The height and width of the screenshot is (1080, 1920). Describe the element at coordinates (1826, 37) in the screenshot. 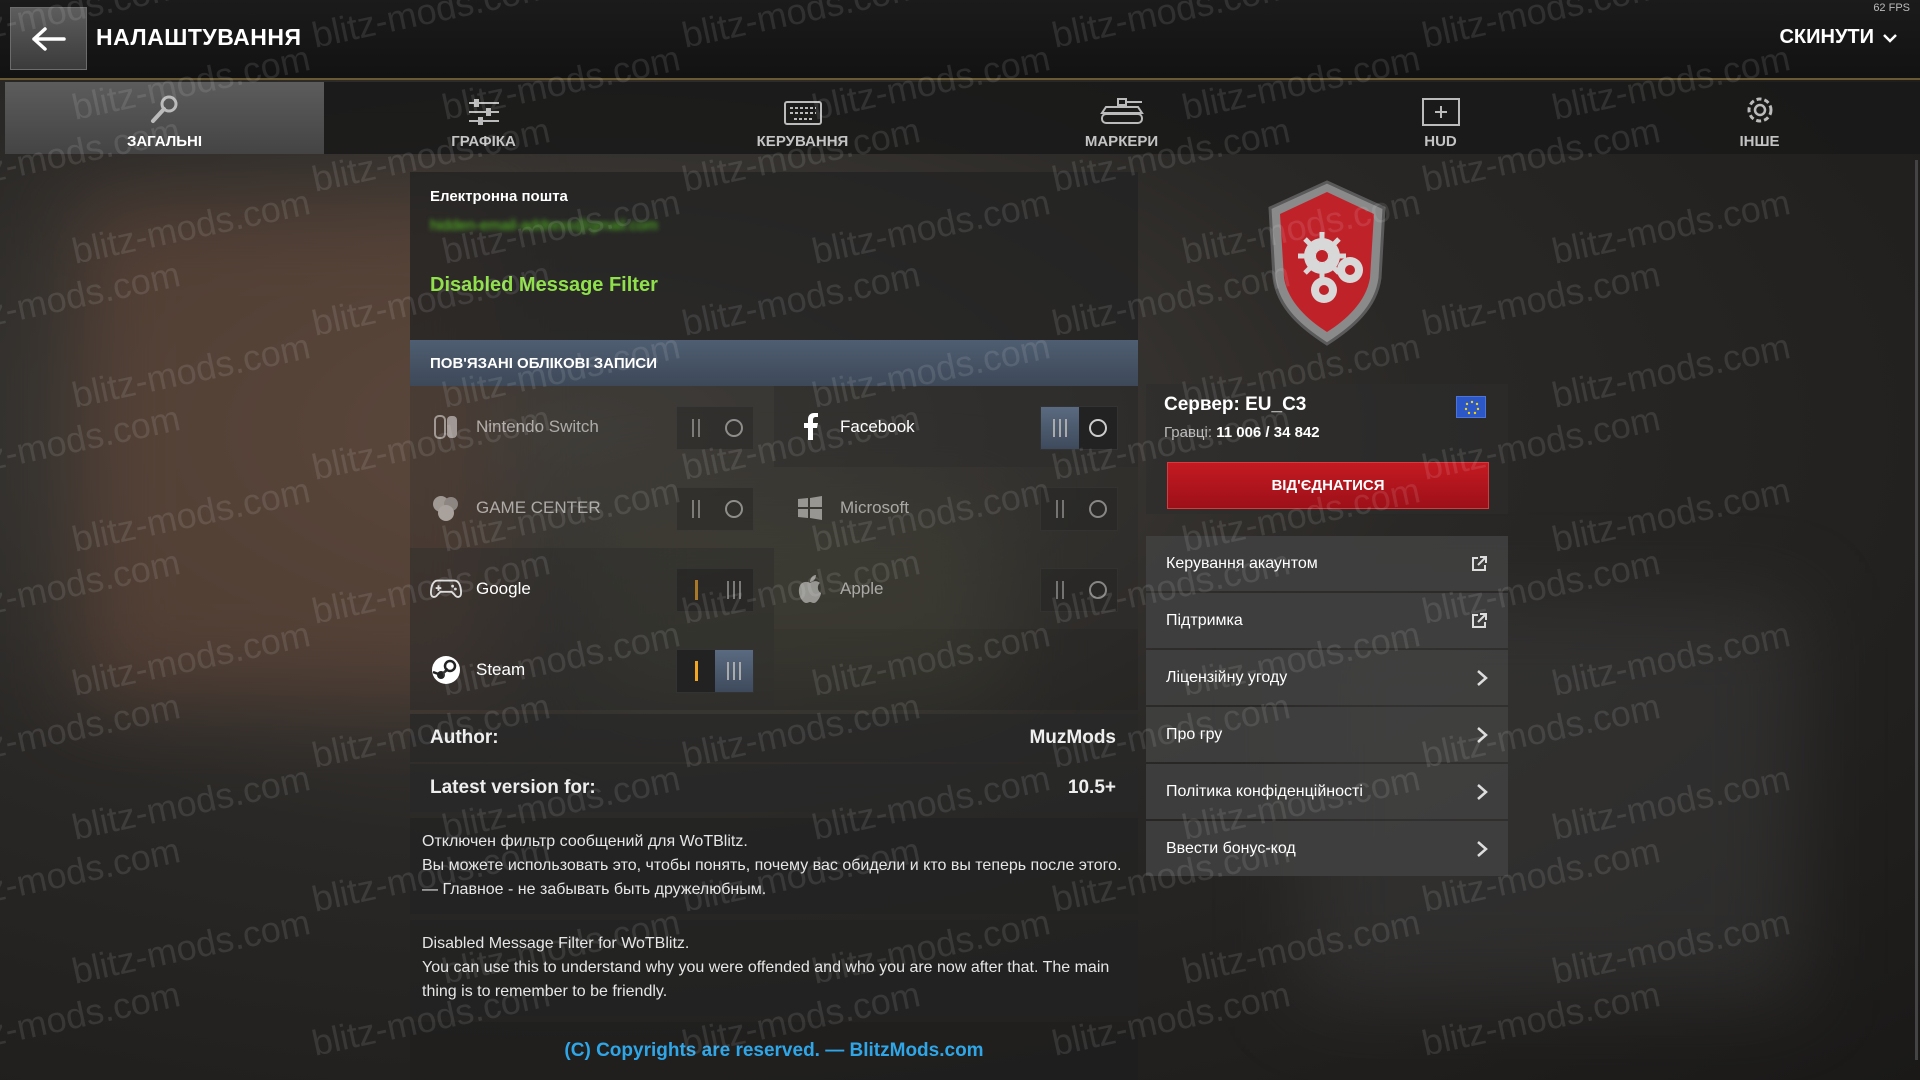

I see `reset-label: СКИНУТИ` at that location.